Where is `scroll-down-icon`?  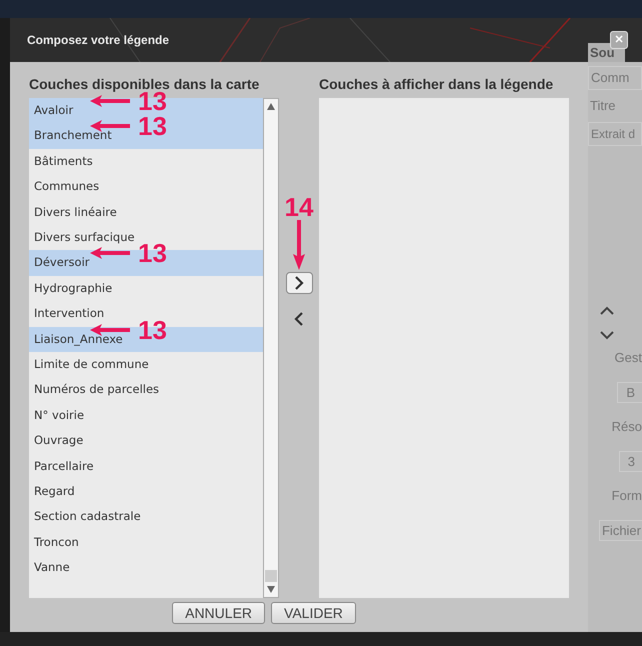 scroll-down-icon is located at coordinates (271, 589).